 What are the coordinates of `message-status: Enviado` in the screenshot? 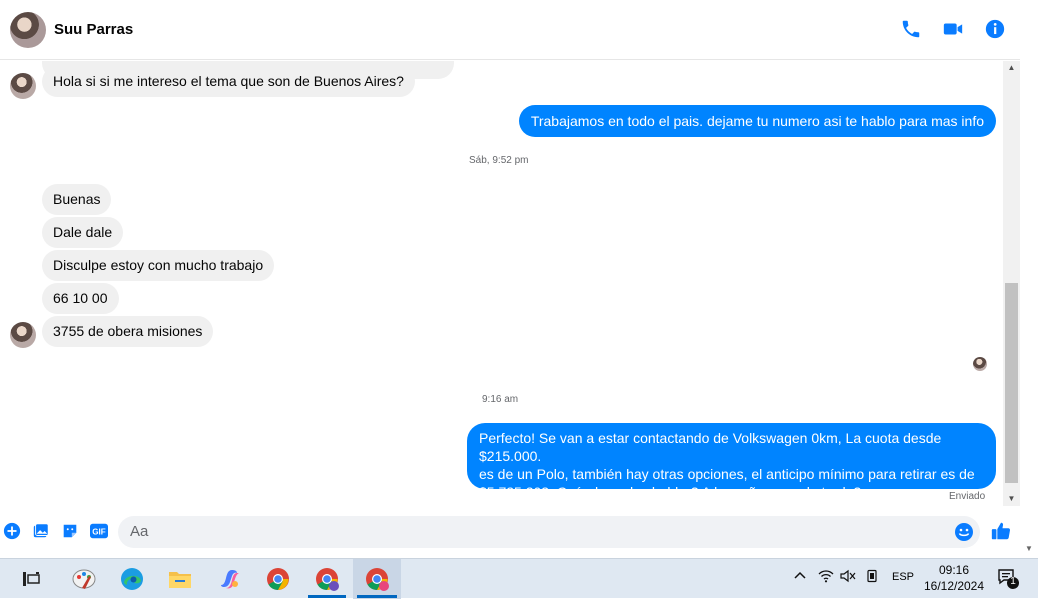 It's located at (967, 496).